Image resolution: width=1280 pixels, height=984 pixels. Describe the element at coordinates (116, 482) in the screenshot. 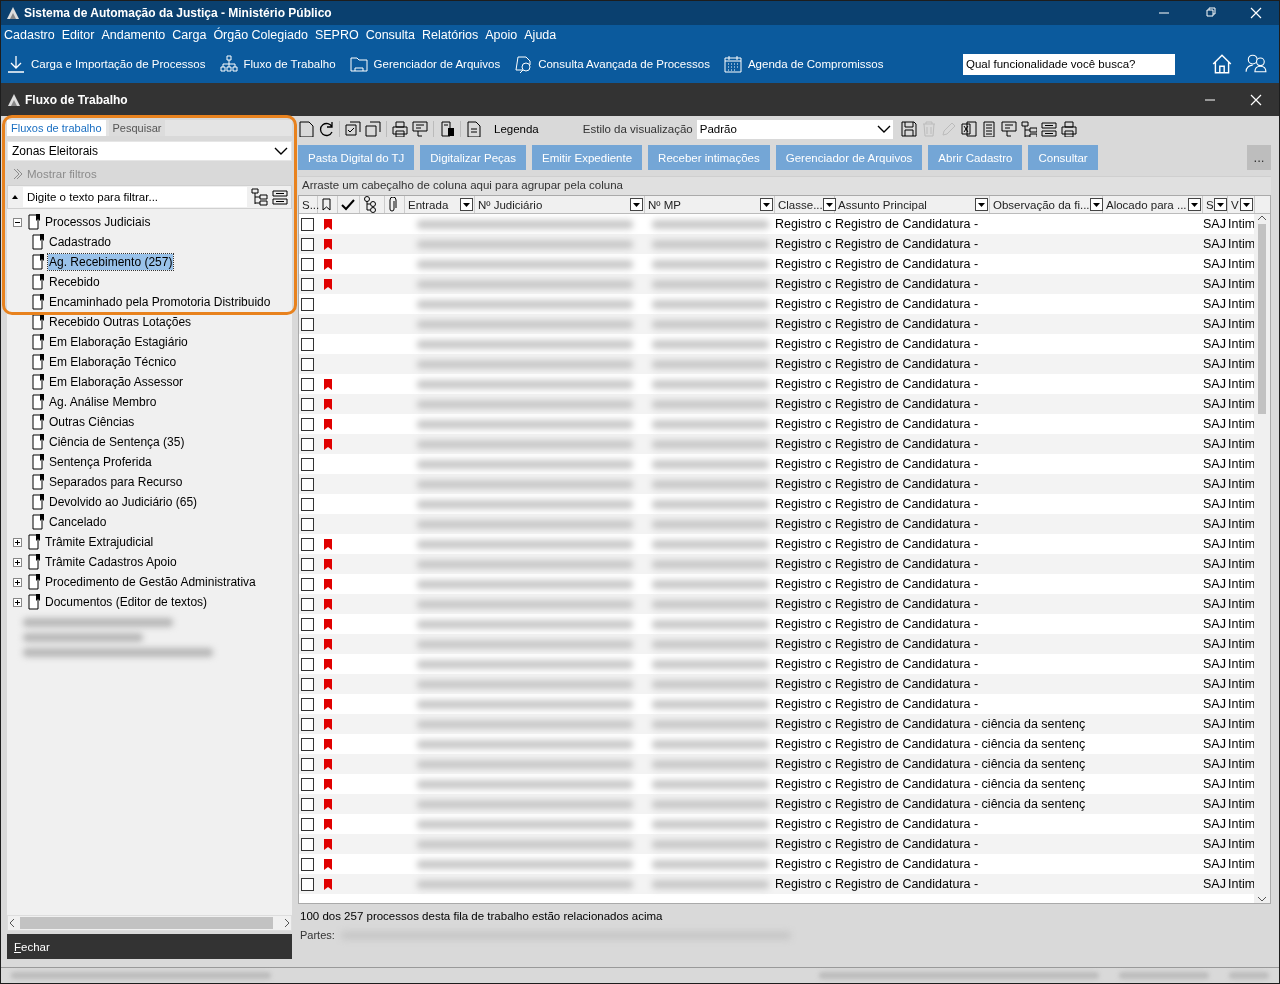

I see `tree-item: Separados para Recurso` at that location.